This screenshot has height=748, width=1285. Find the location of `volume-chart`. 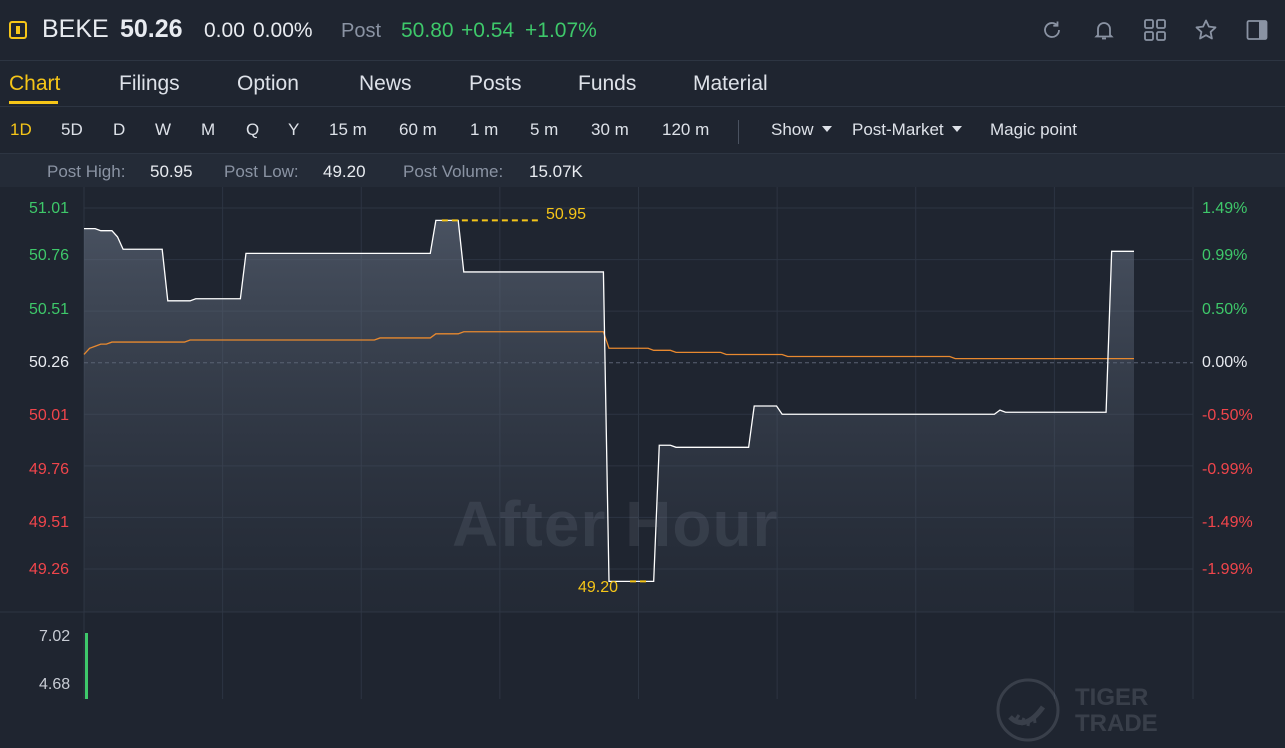

volume-chart is located at coordinates (86, 666).